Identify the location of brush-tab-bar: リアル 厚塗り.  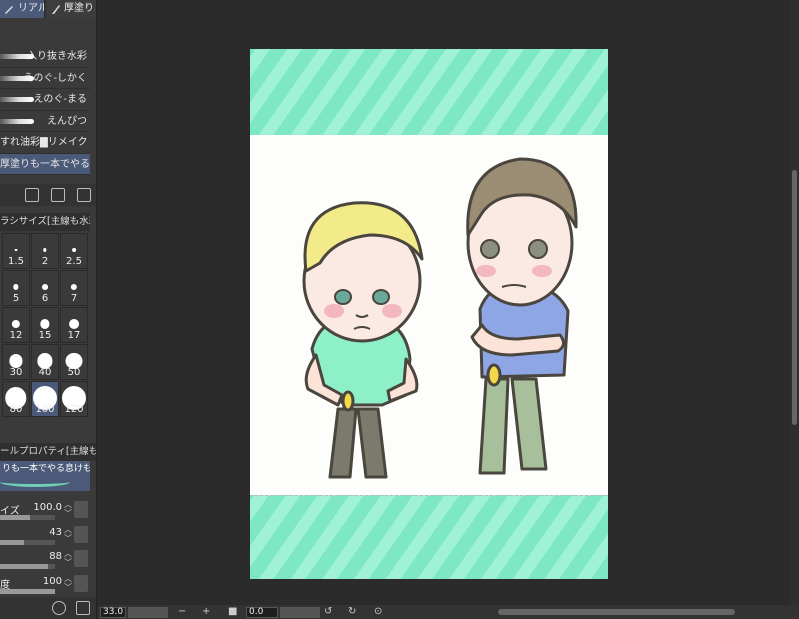
(48, 9).